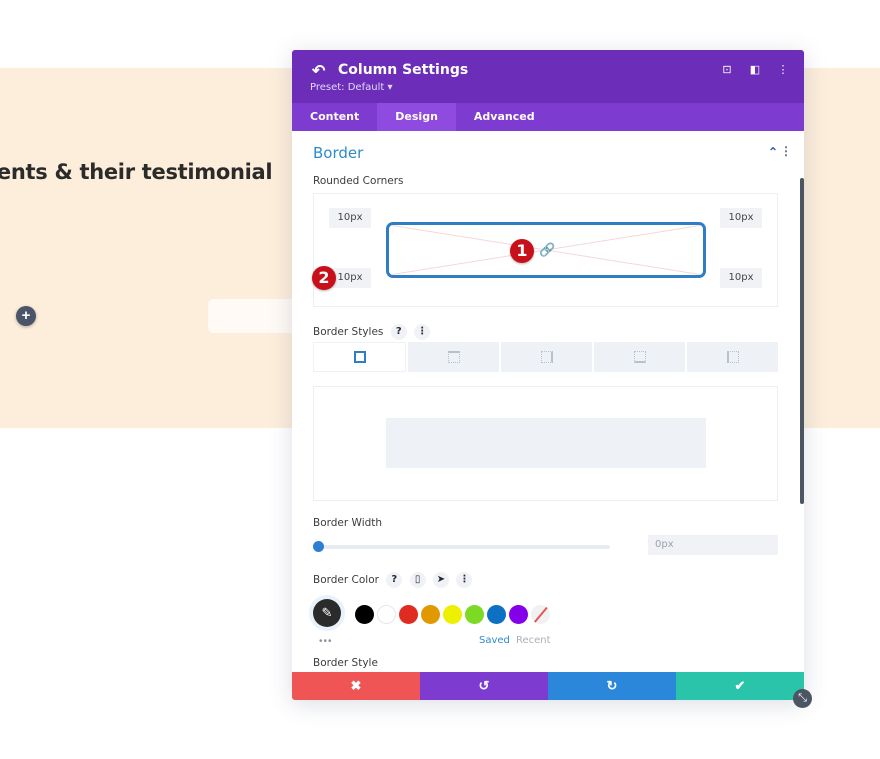  Describe the element at coordinates (773, 152) in the screenshot. I see `chevron-up-icon: ⌃` at that location.